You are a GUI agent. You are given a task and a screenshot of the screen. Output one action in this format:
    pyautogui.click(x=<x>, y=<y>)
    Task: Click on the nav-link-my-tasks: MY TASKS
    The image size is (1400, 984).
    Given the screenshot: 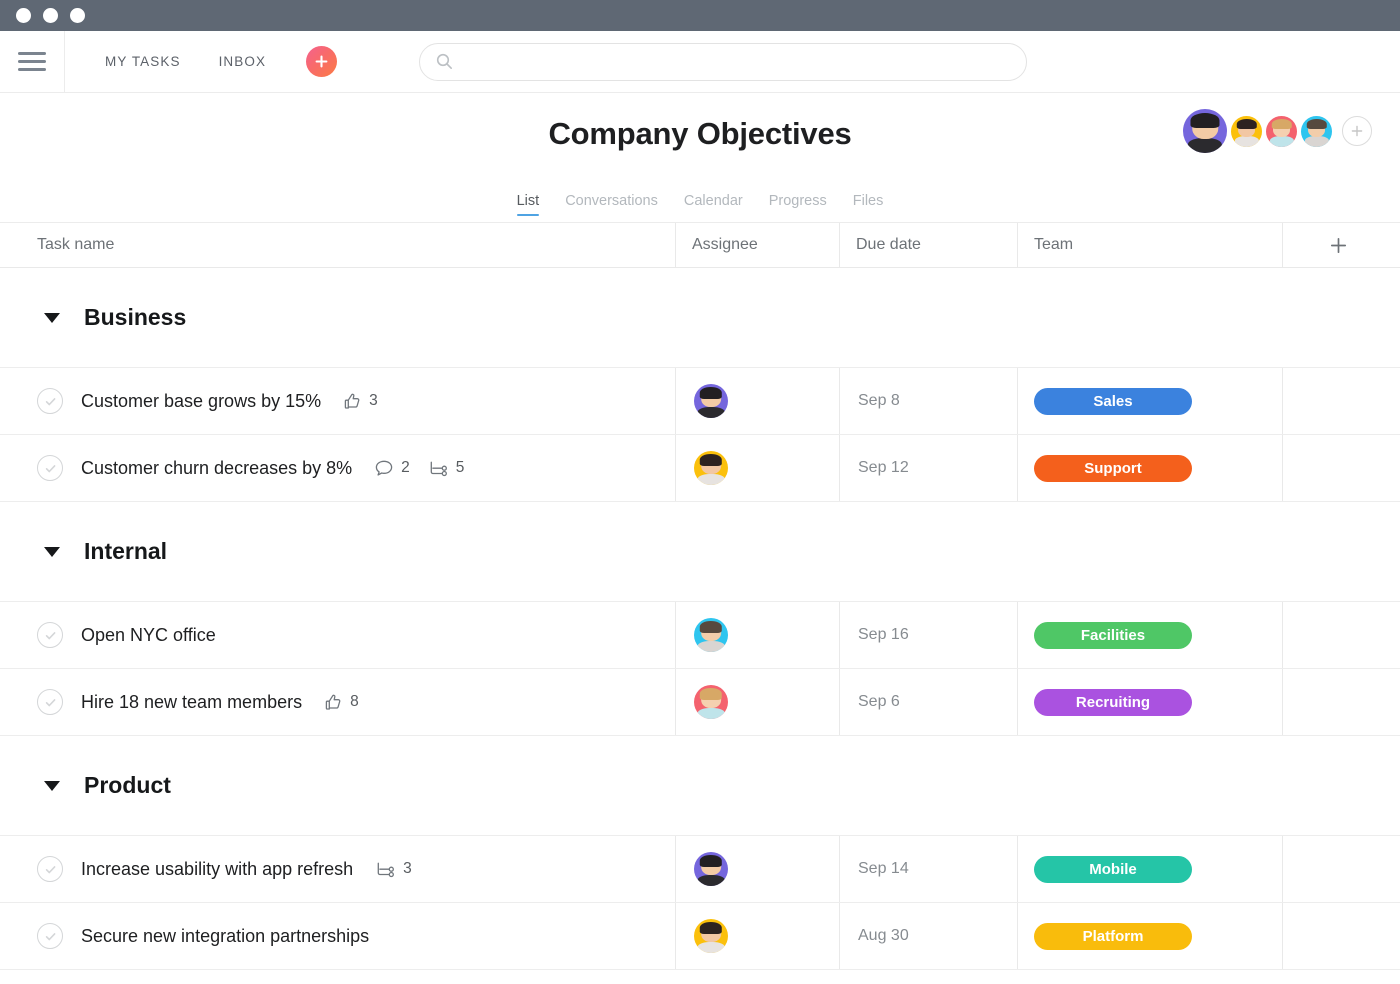 What is the action you would take?
    pyautogui.click(x=143, y=61)
    